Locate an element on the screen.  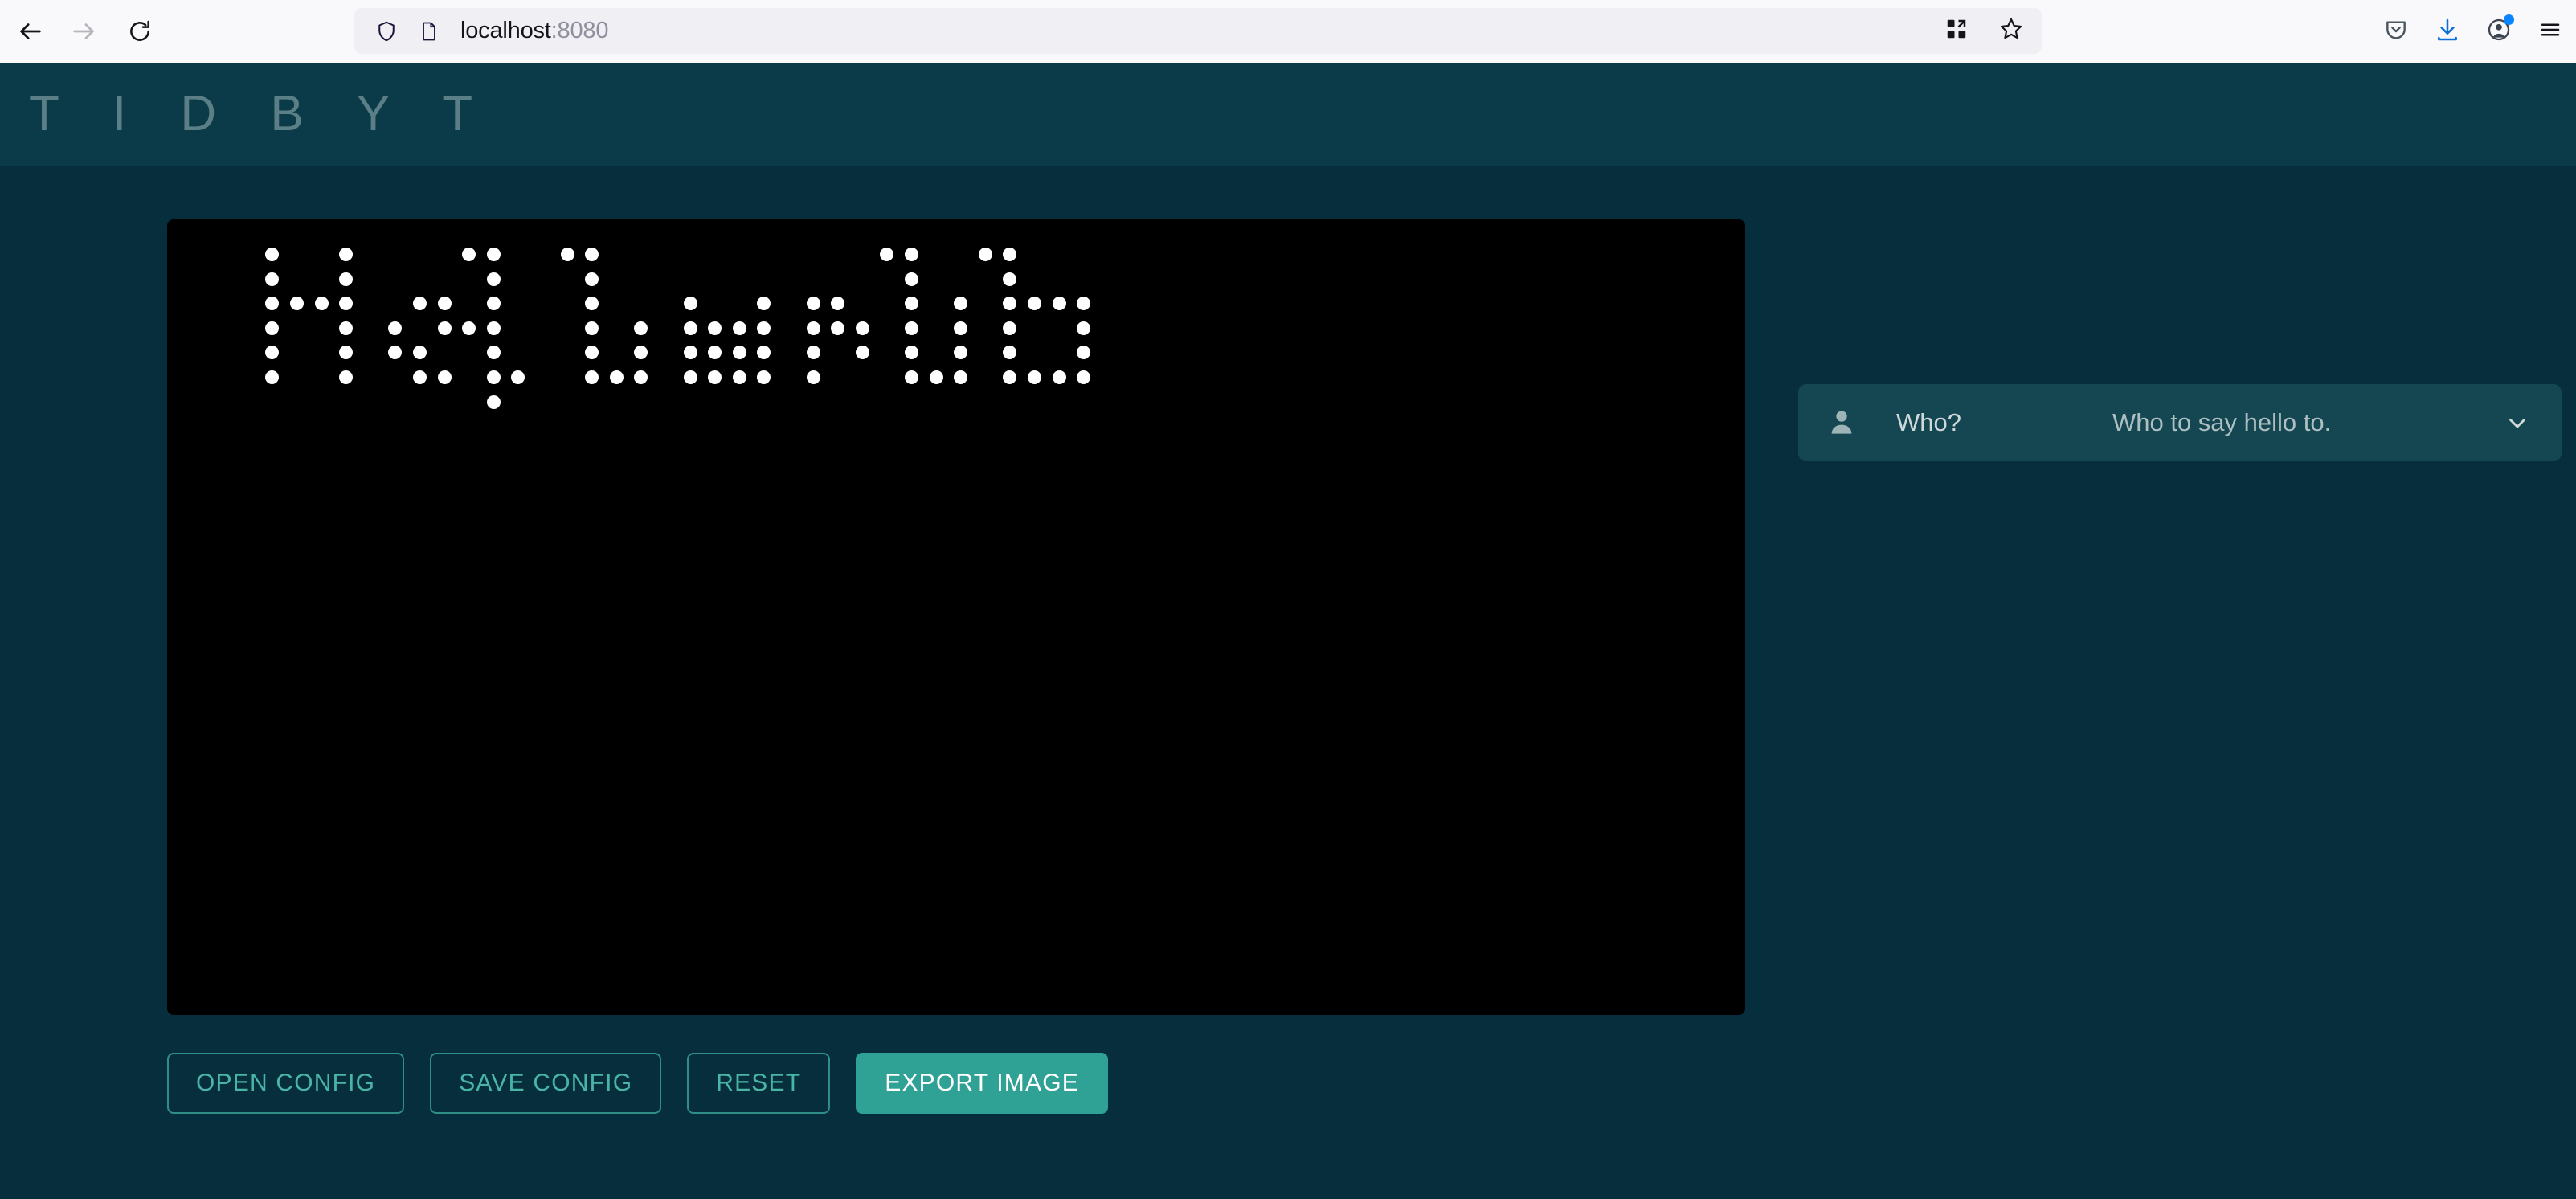
open-config-button: OPEN CONFIG is located at coordinates (286, 1083).